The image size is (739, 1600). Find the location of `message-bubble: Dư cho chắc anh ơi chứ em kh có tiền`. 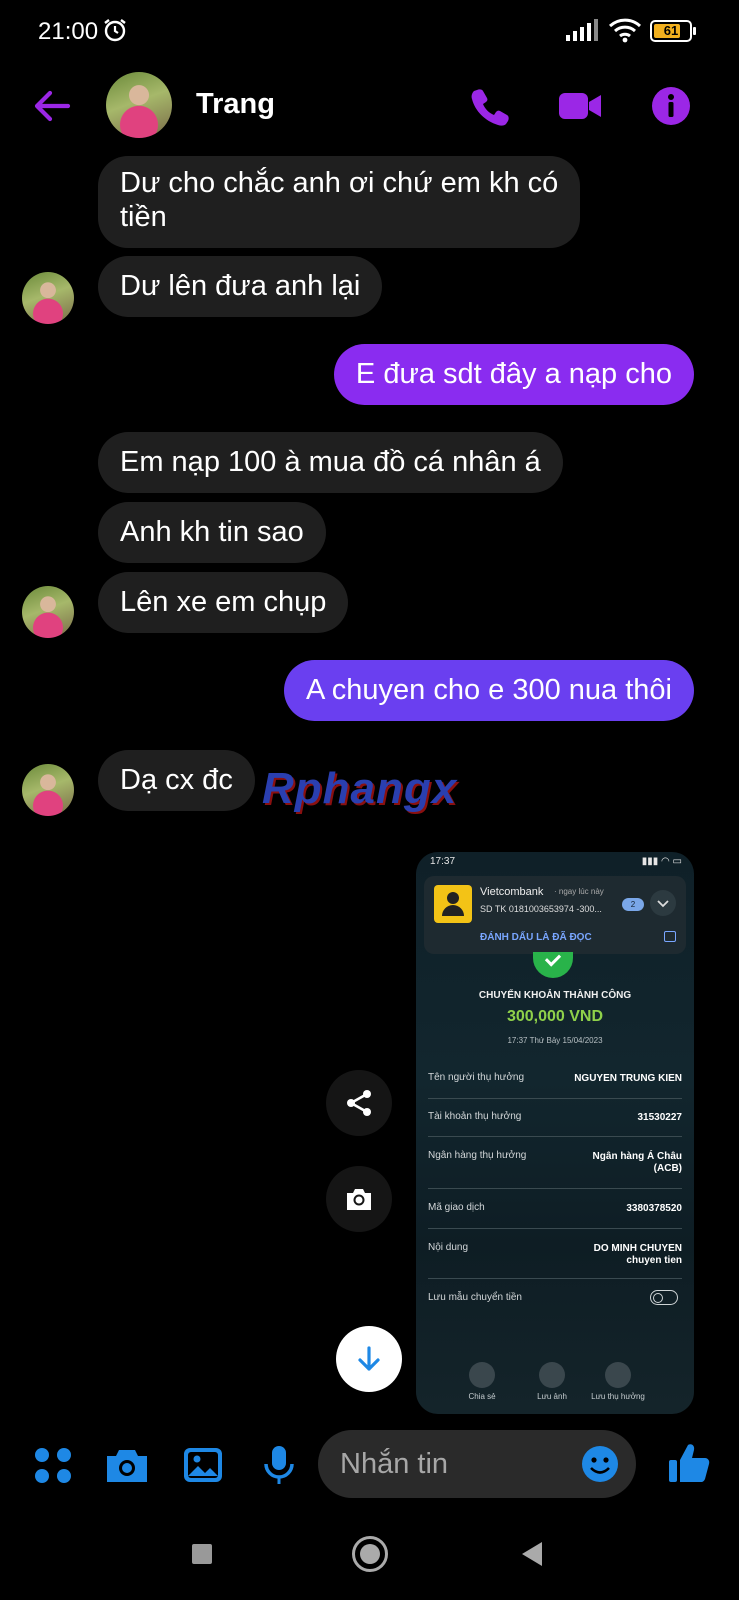

message-bubble: Dư cho chắc anh ơi chứ em kh có tiền is located at coordinates (339, 202).